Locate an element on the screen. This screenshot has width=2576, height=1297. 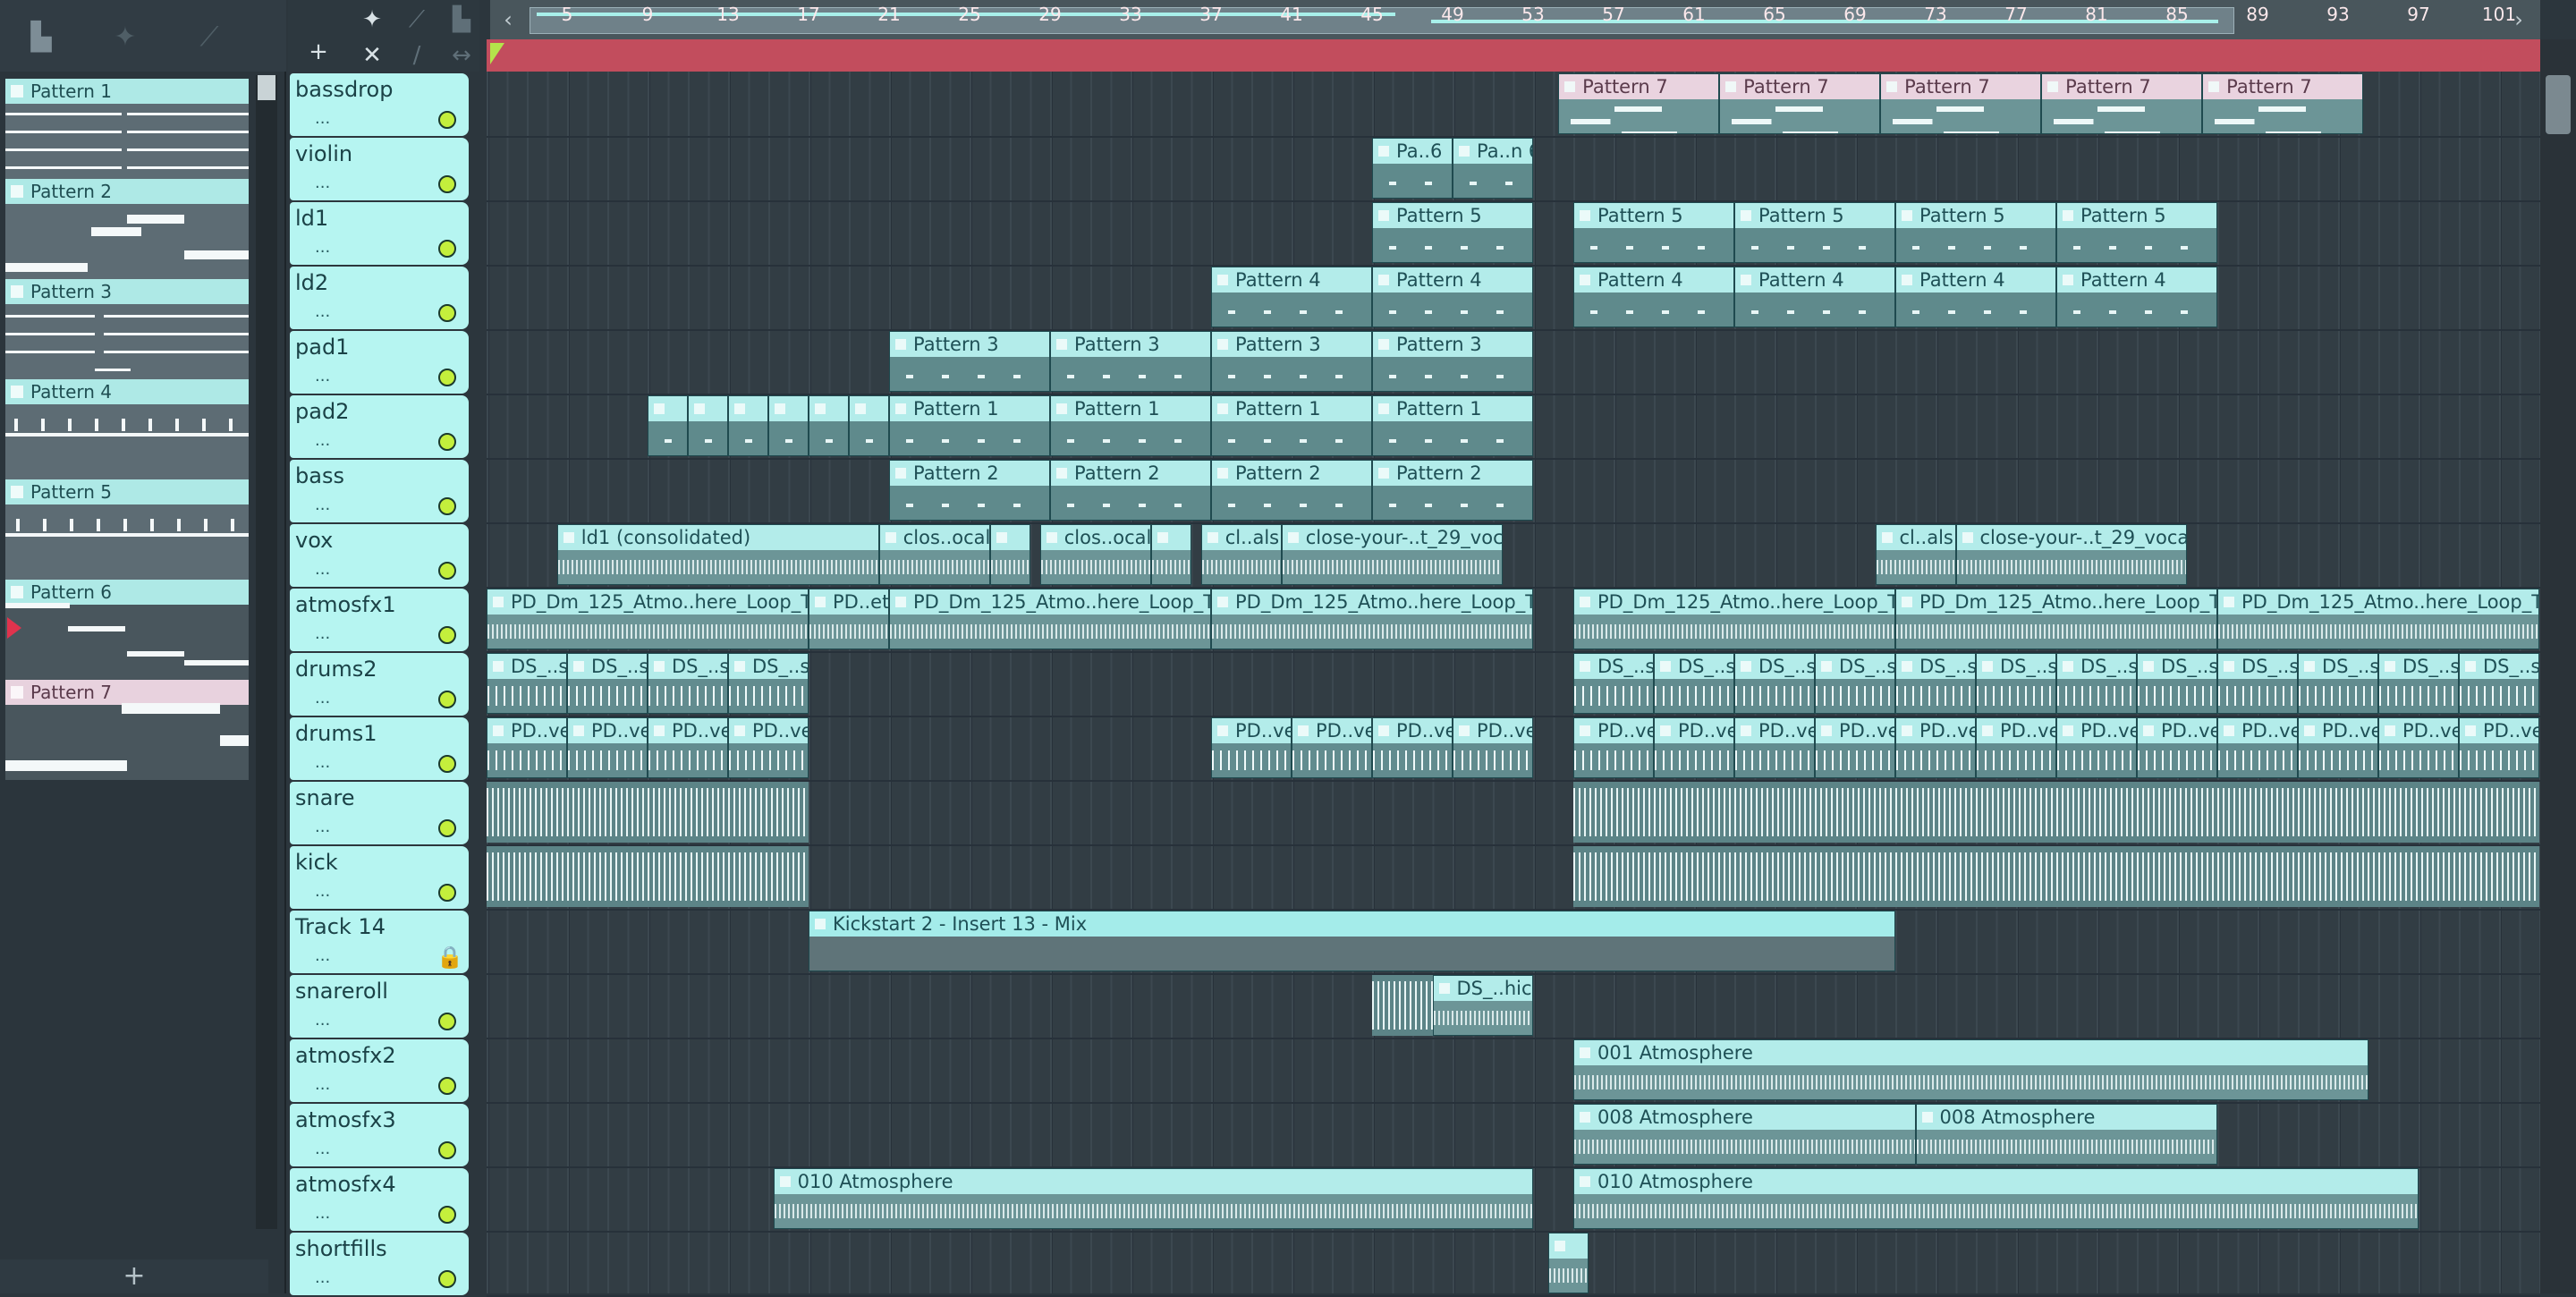
track-header: Track 14... 🔒 is located at coordinates (379, 942).